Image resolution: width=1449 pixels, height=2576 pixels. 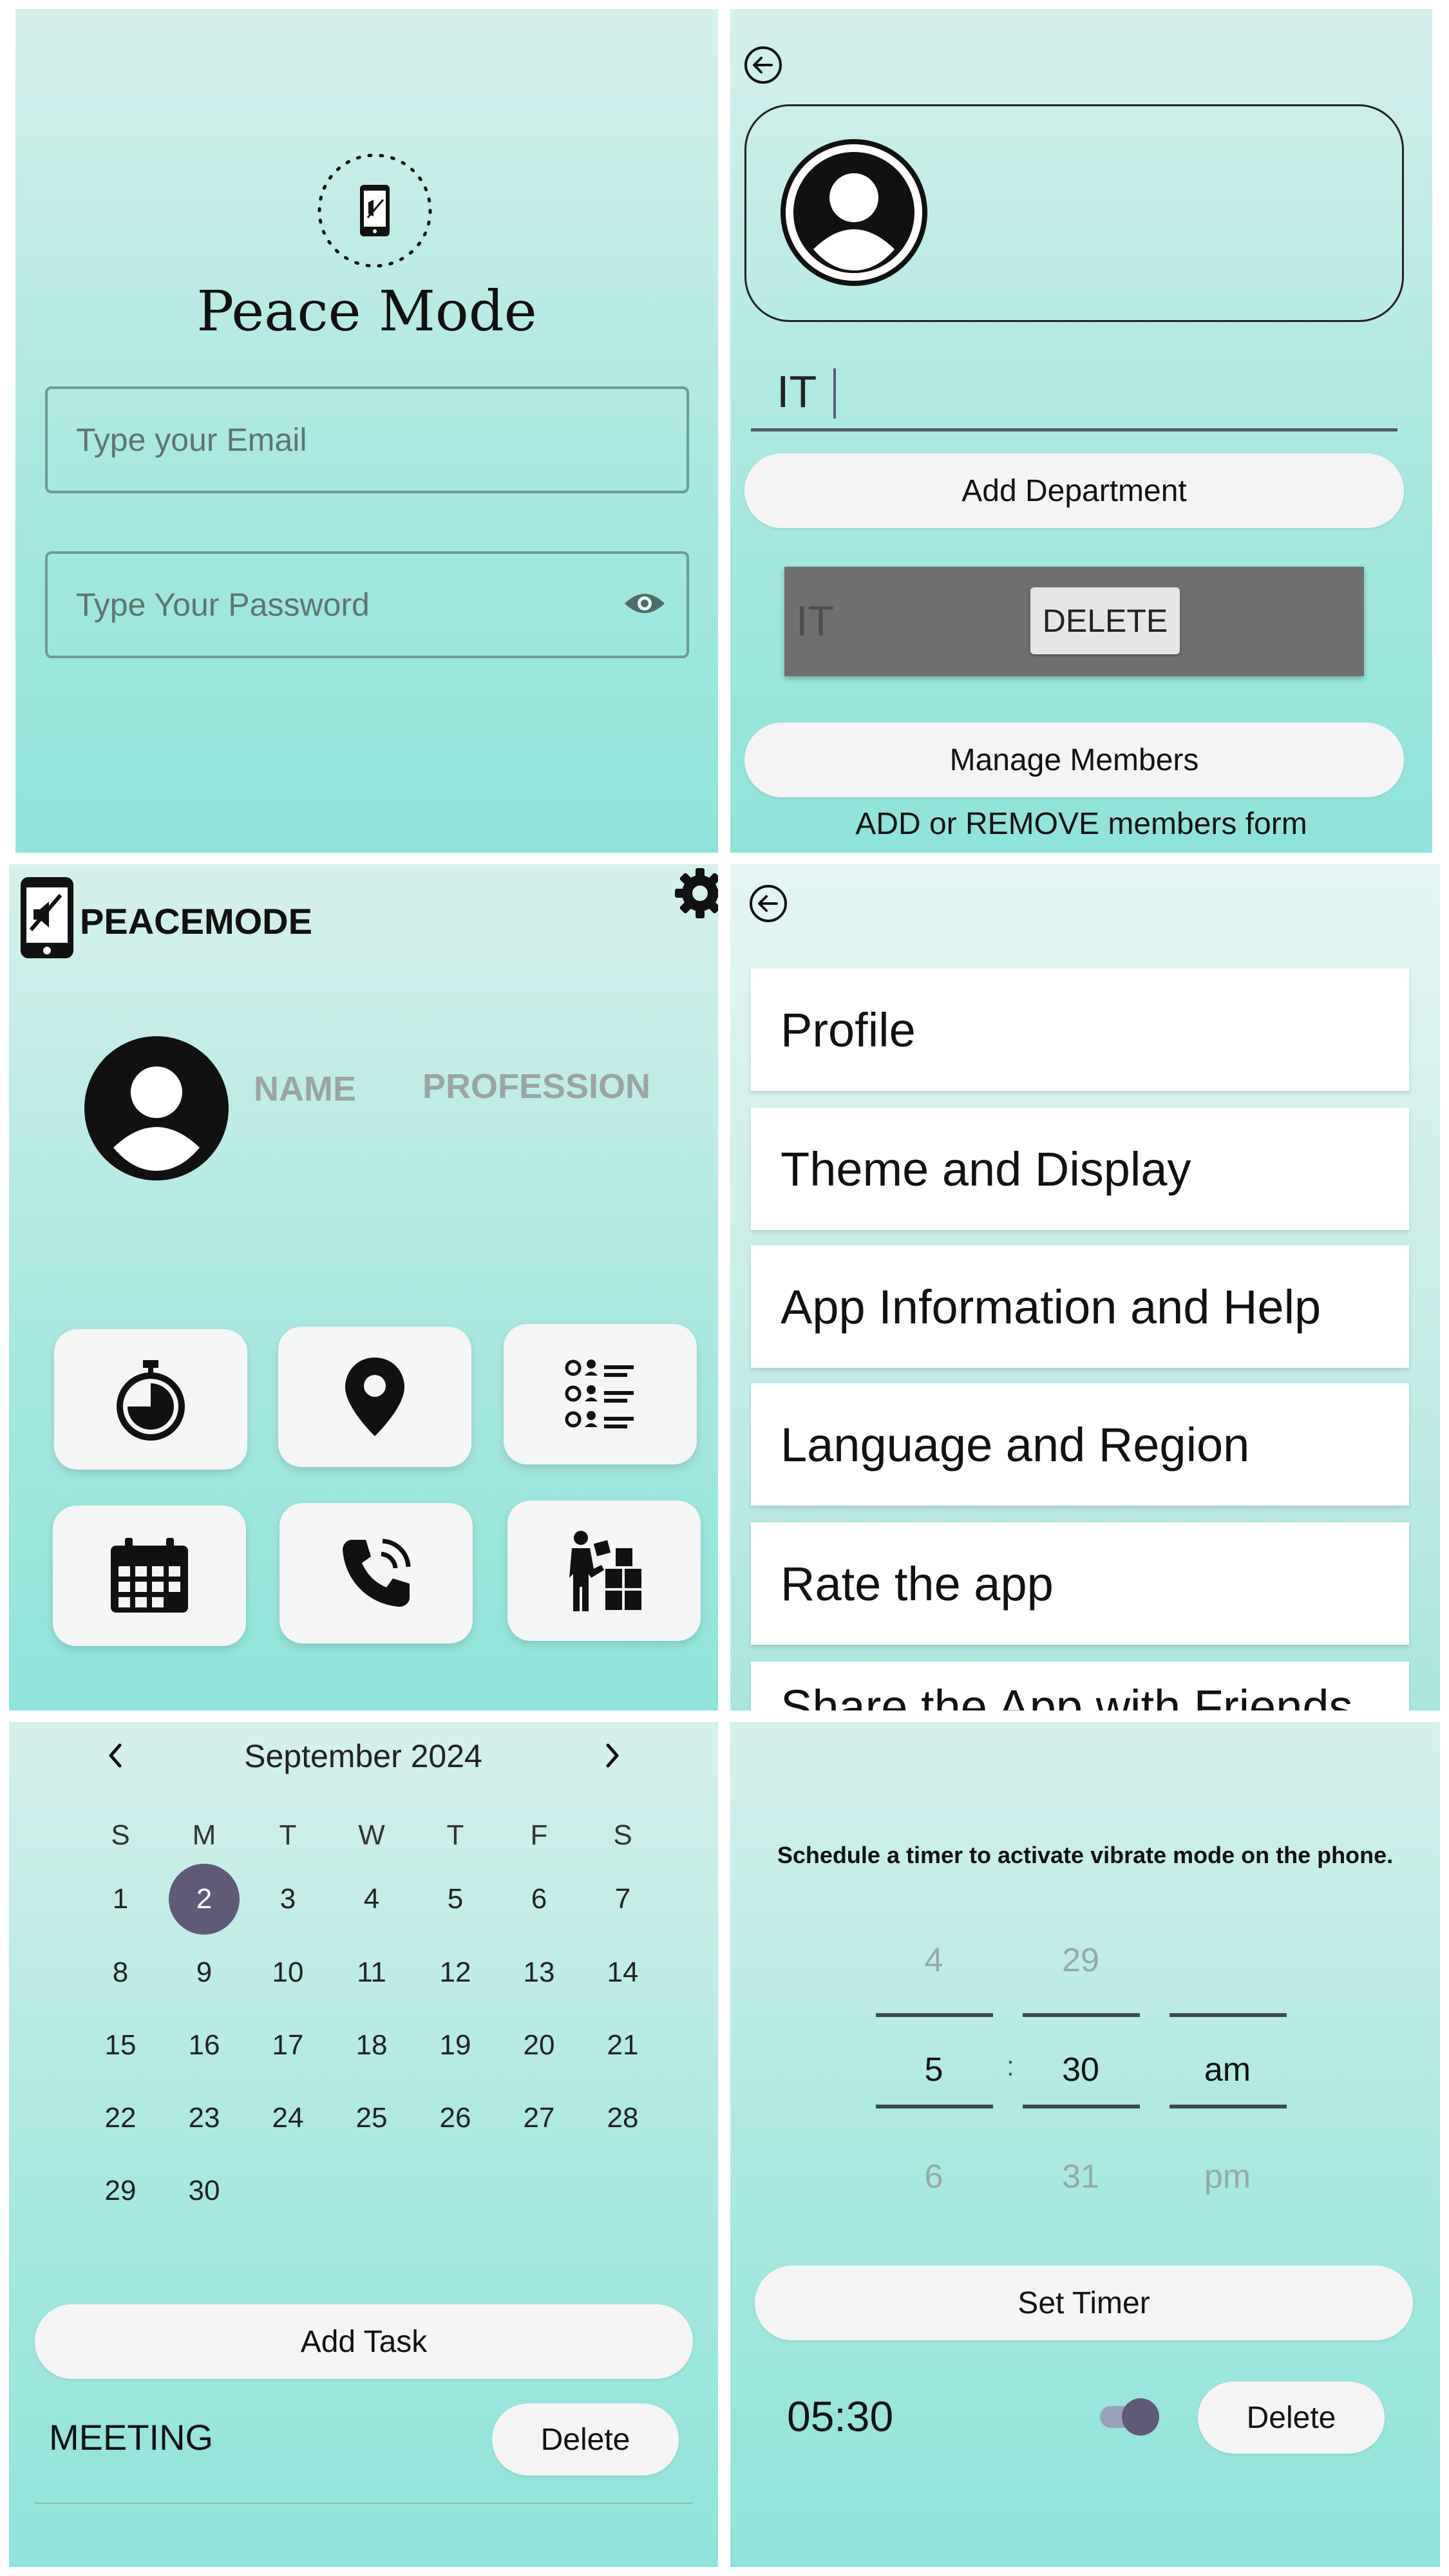 I want to click on calendar-day: 9, so click(x=205, y=1973).